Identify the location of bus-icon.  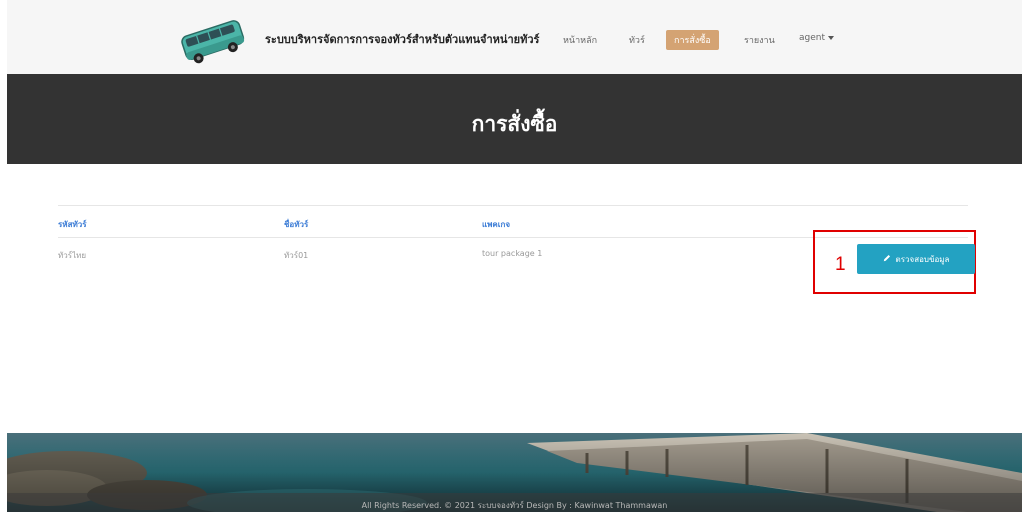
(213, 41).